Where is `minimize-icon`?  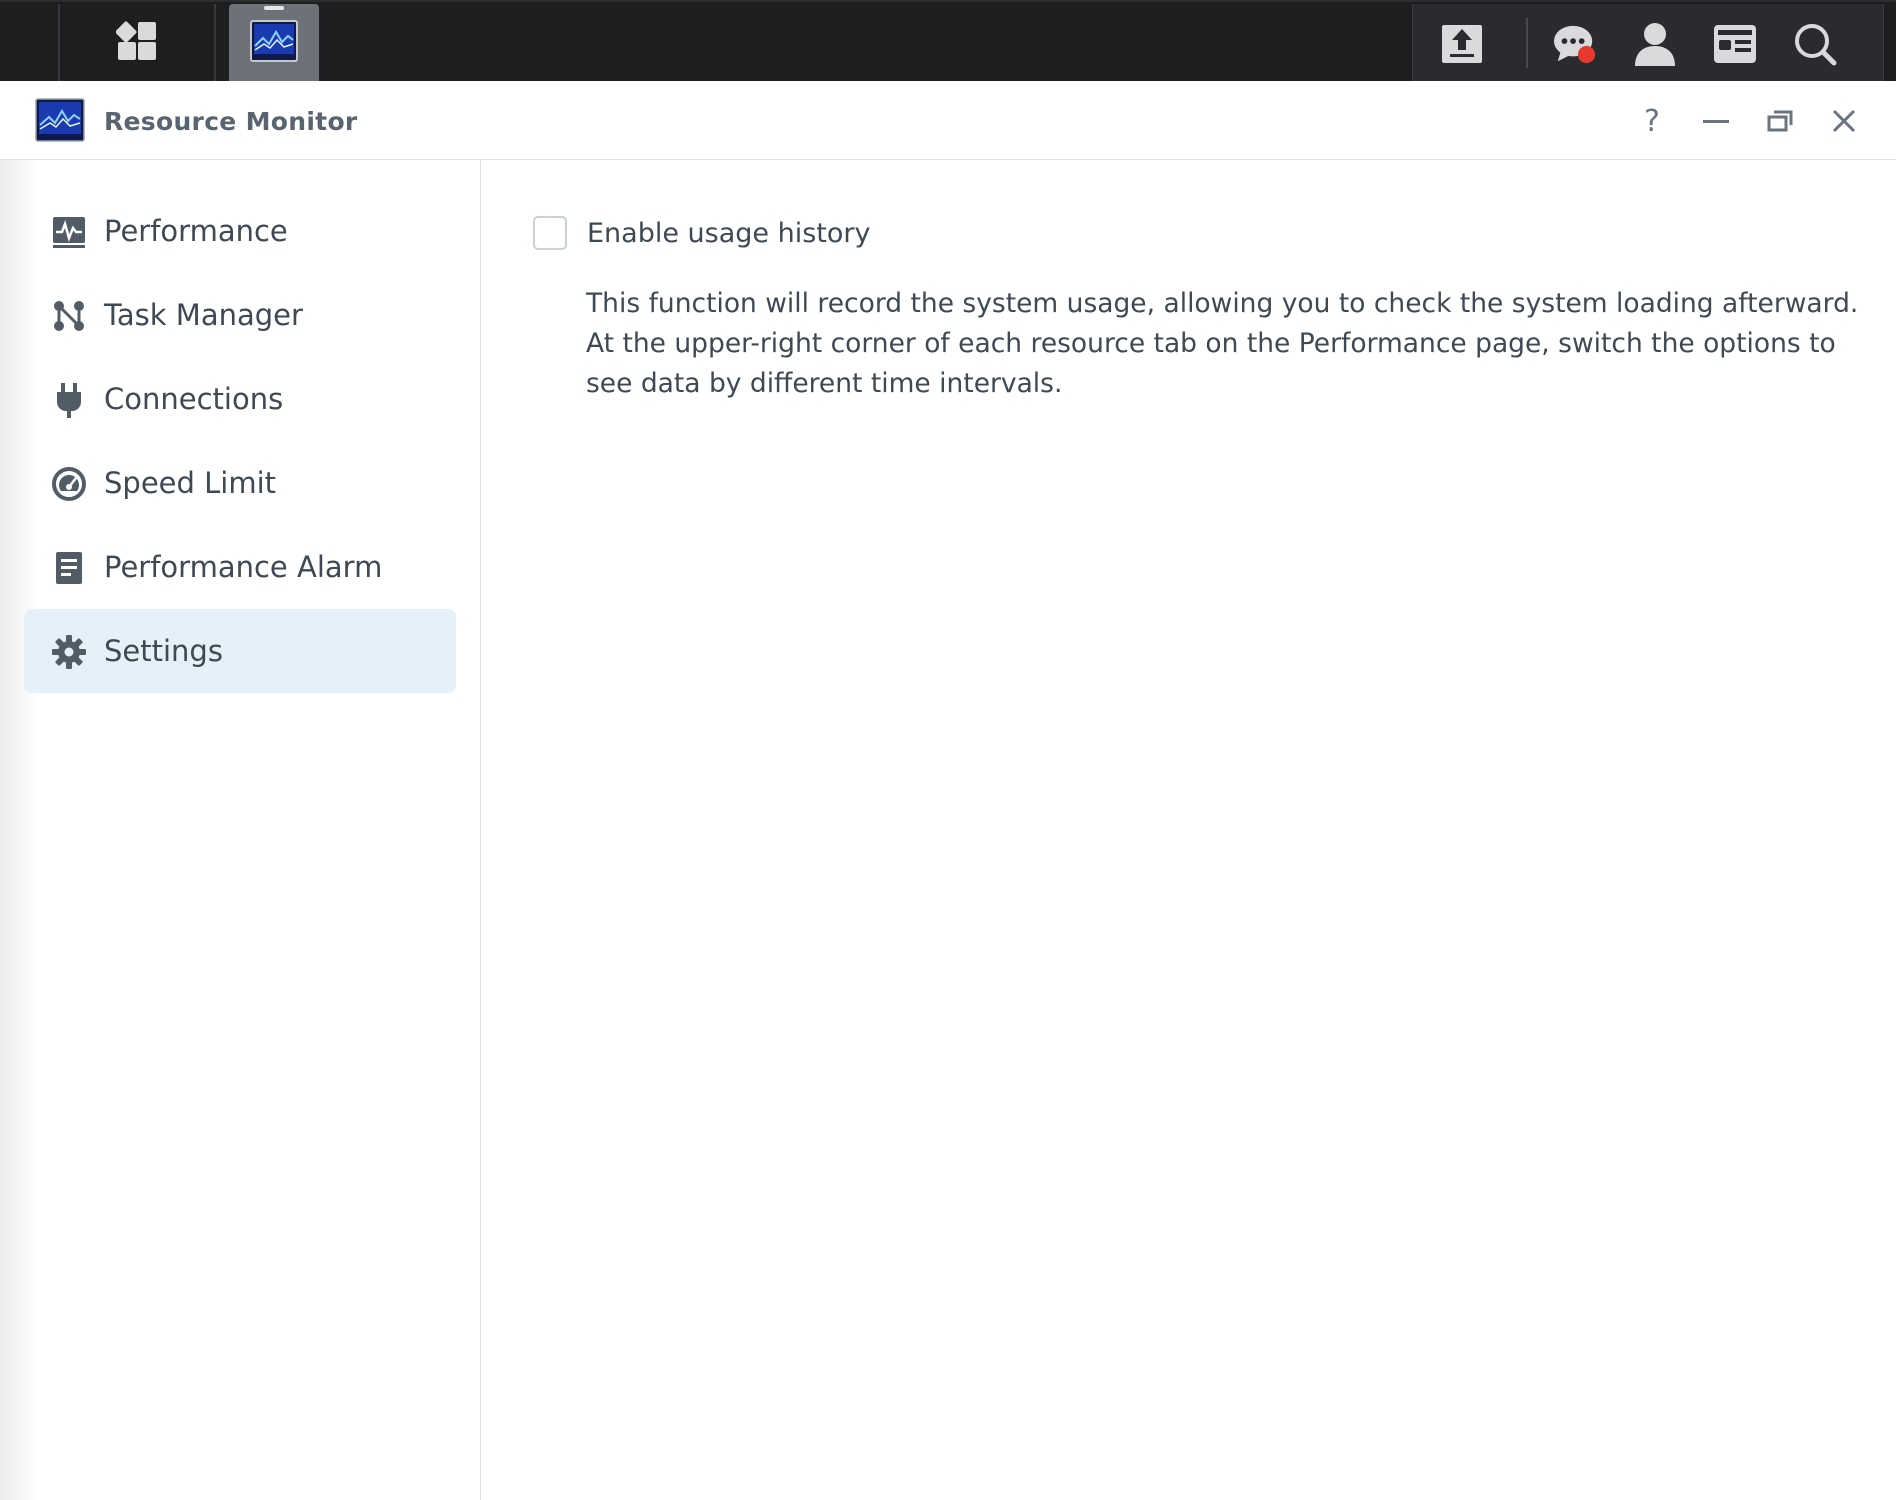 minimize-icon is located at coordinates (1716, 121).